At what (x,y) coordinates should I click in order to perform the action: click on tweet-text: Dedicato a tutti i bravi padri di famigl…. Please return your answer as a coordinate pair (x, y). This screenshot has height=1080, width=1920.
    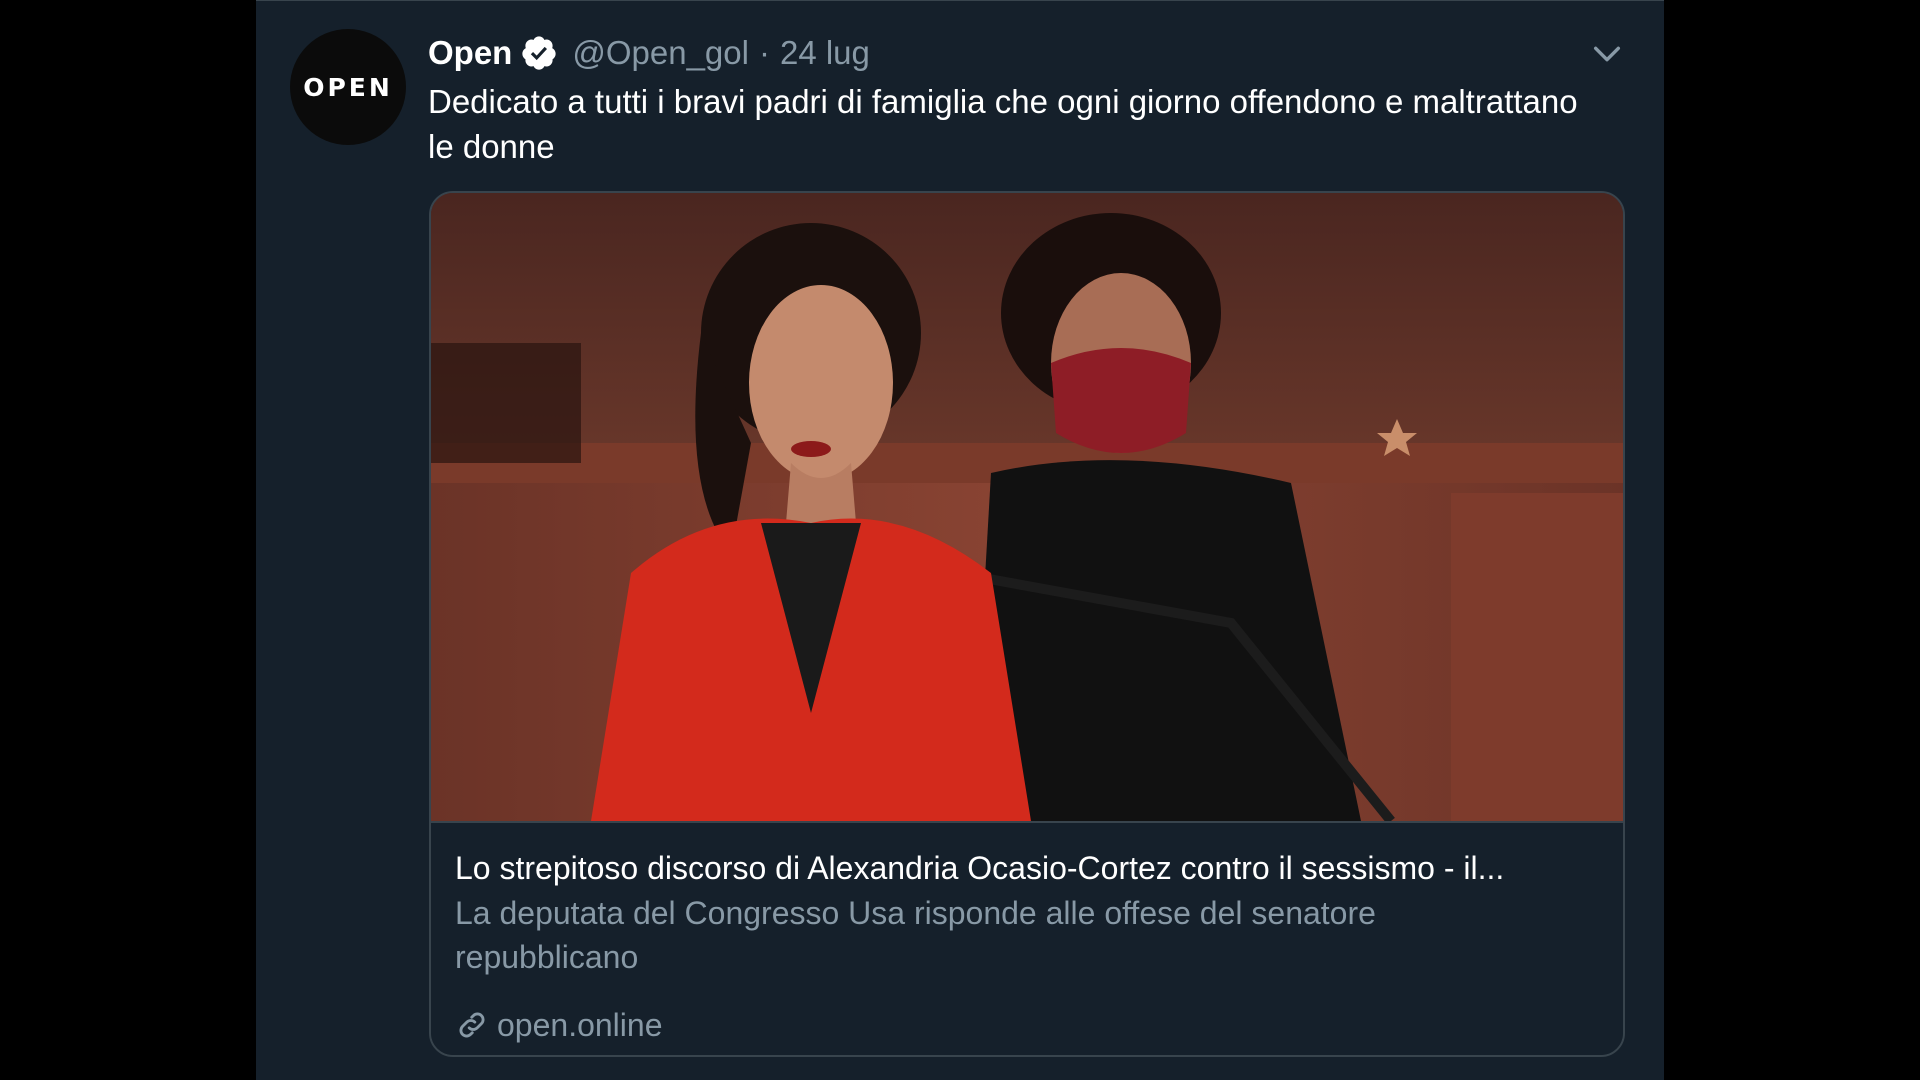
    Looking at the image, I should click on (1003, 124).